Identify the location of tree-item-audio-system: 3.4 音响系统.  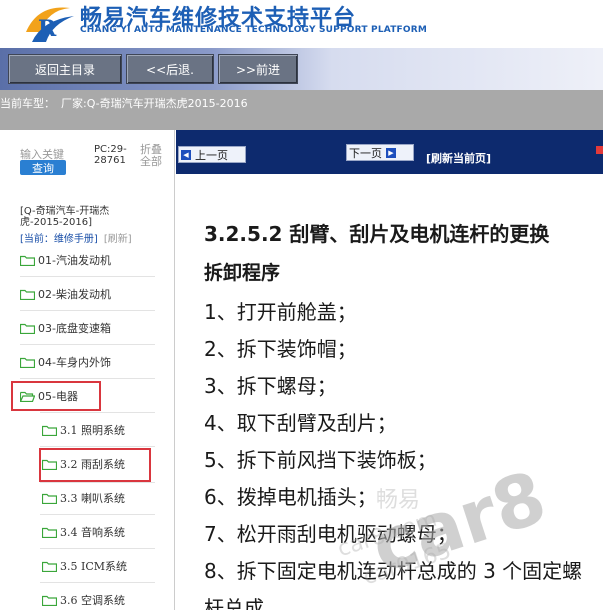
(83, 532).